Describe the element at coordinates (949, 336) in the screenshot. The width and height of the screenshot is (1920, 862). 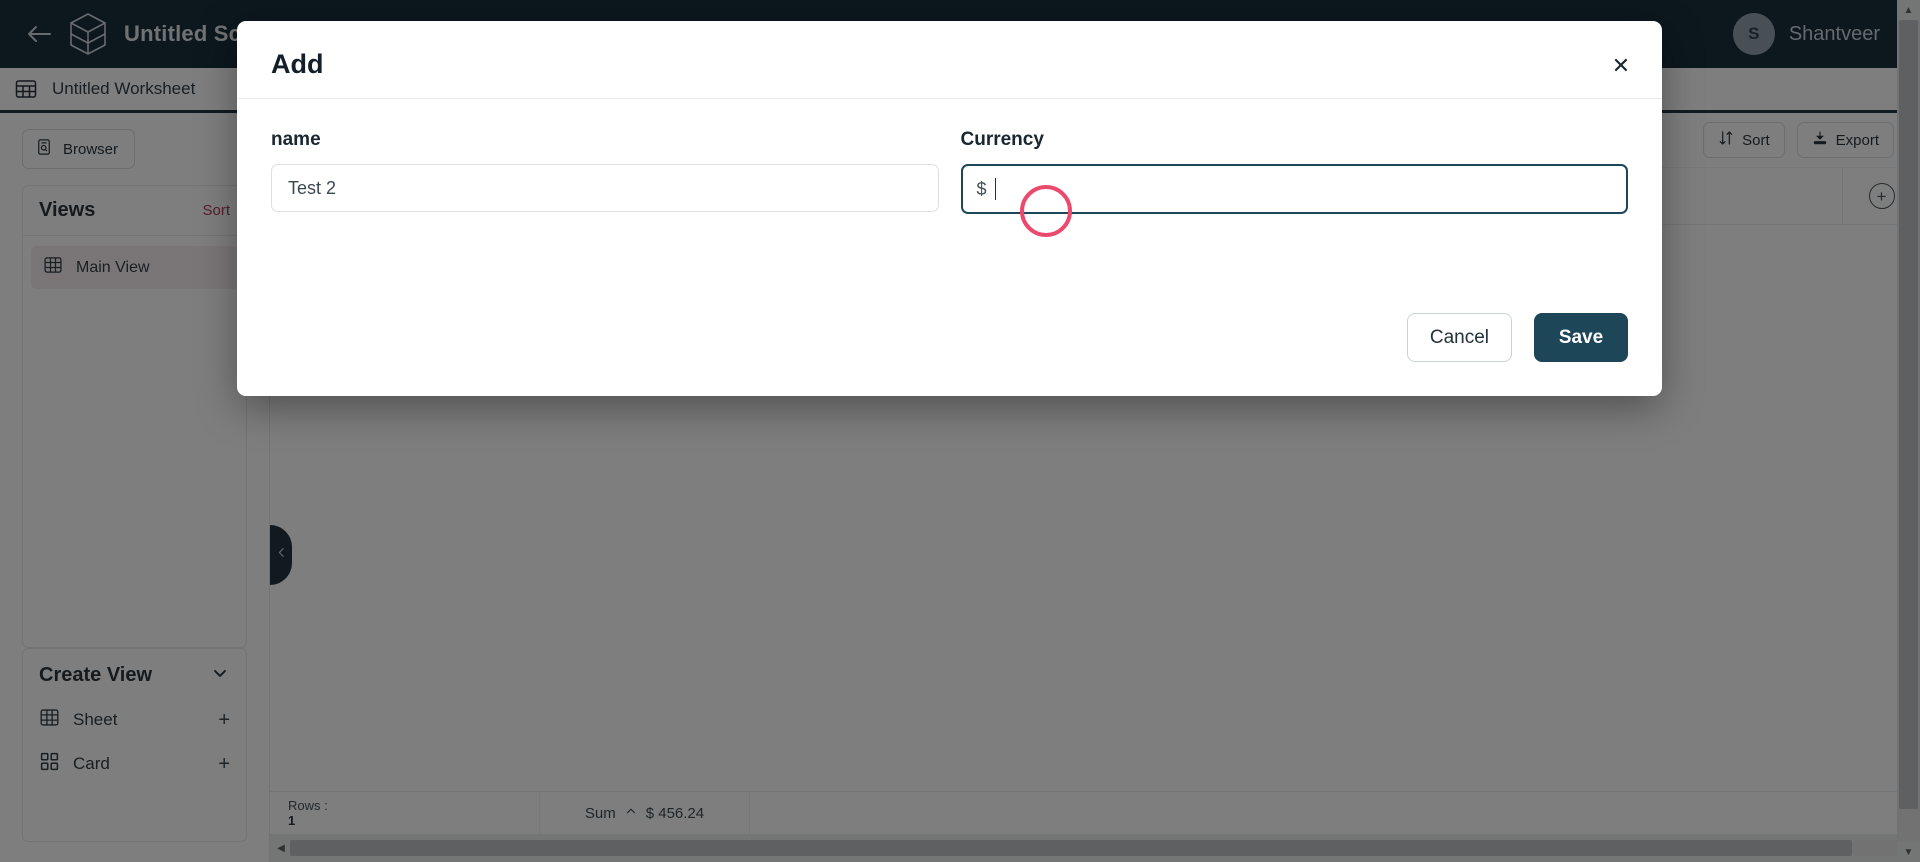
I see `dialog-actions: Cancel Save` at that location.